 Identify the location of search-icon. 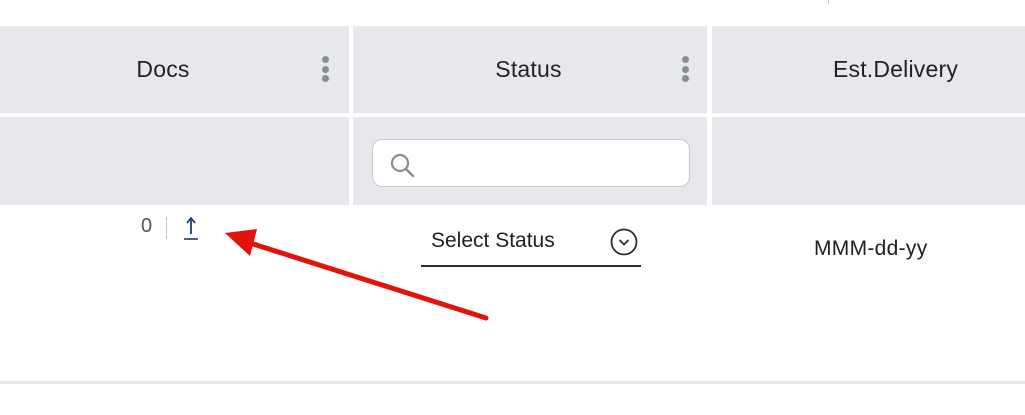
(402, 165).